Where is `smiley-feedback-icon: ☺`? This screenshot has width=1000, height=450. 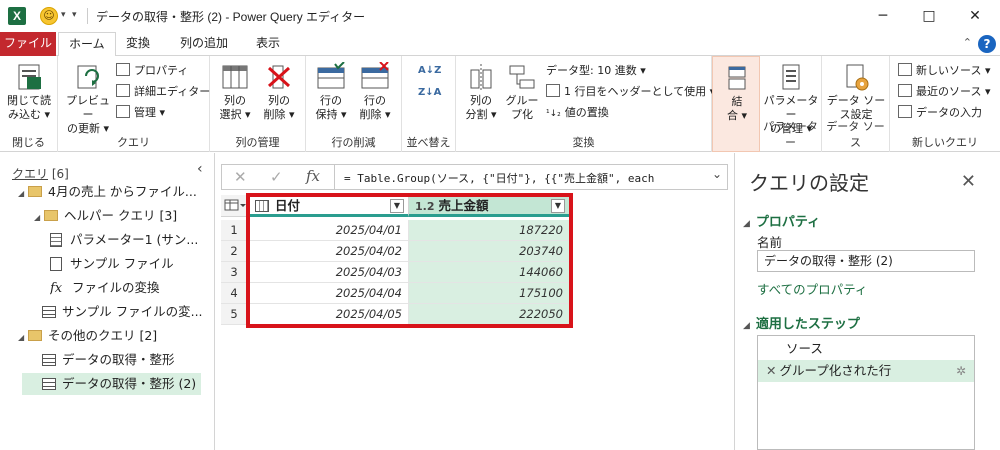 smiley-feedback-icon: ☺ is located at coordinates (49, 16).